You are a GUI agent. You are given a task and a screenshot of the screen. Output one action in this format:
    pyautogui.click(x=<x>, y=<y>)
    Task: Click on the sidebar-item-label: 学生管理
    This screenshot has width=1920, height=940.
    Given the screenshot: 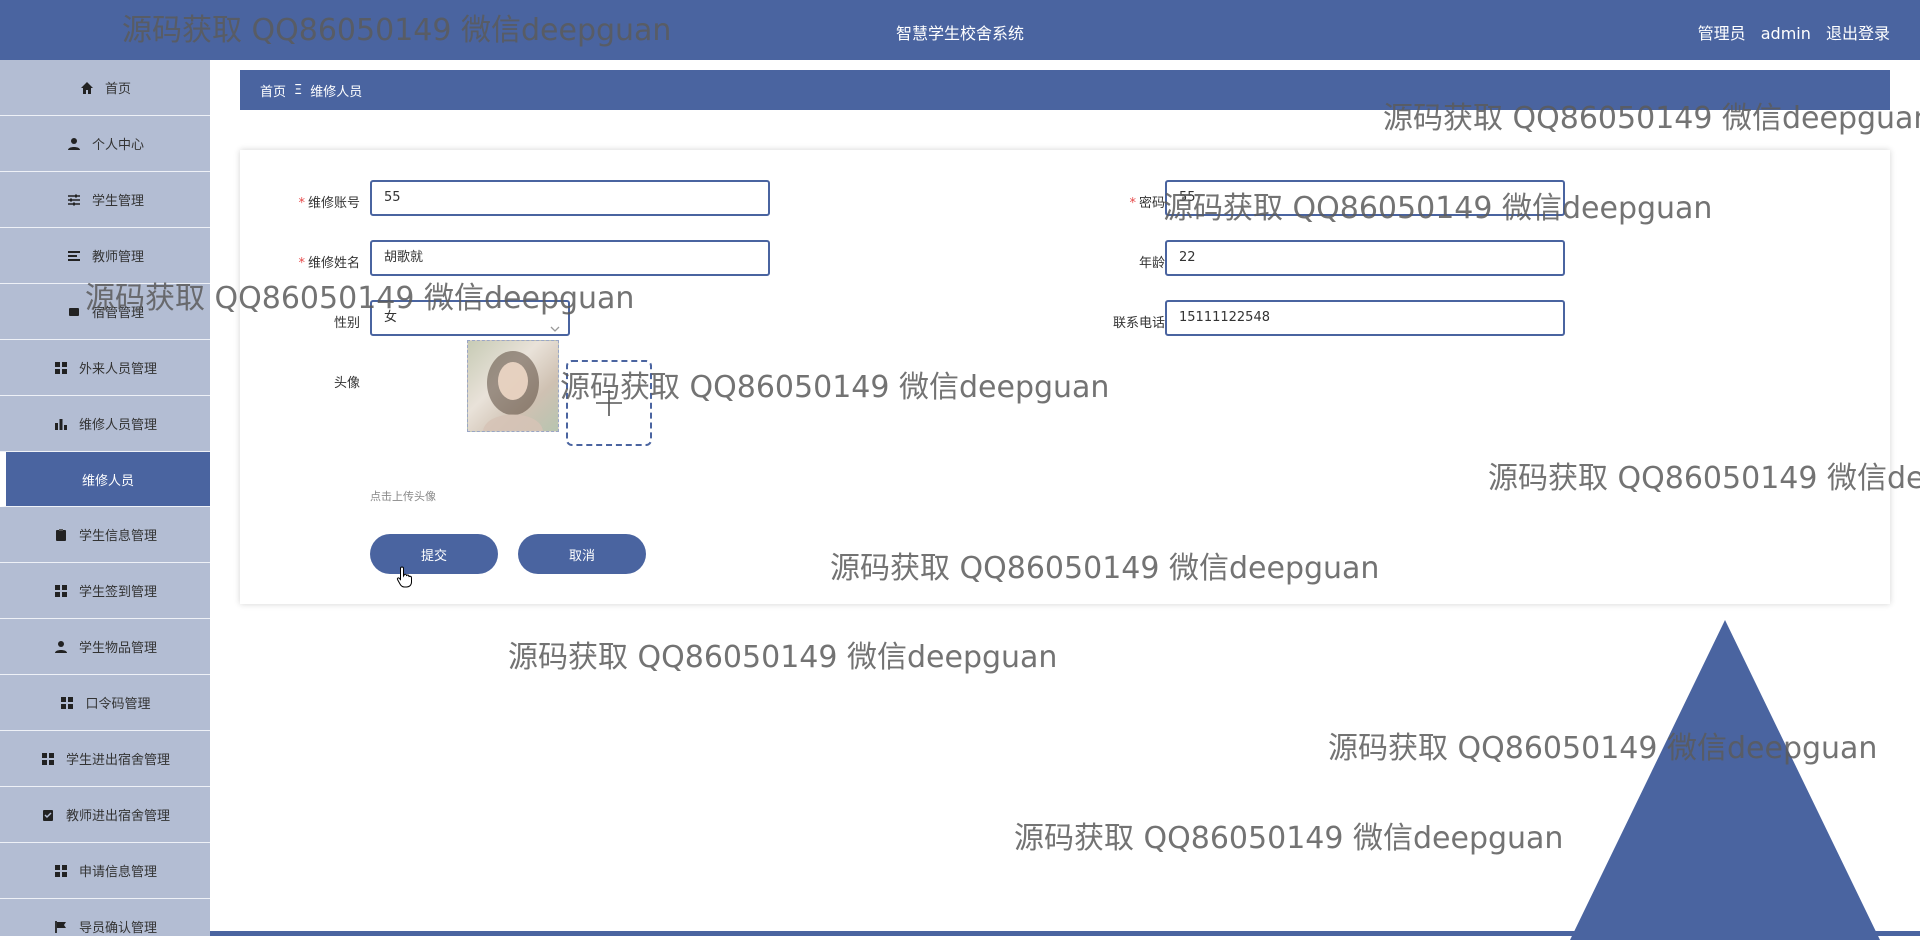 What is the action you would take?
    pyautogui.click(x=117, y=201)
    